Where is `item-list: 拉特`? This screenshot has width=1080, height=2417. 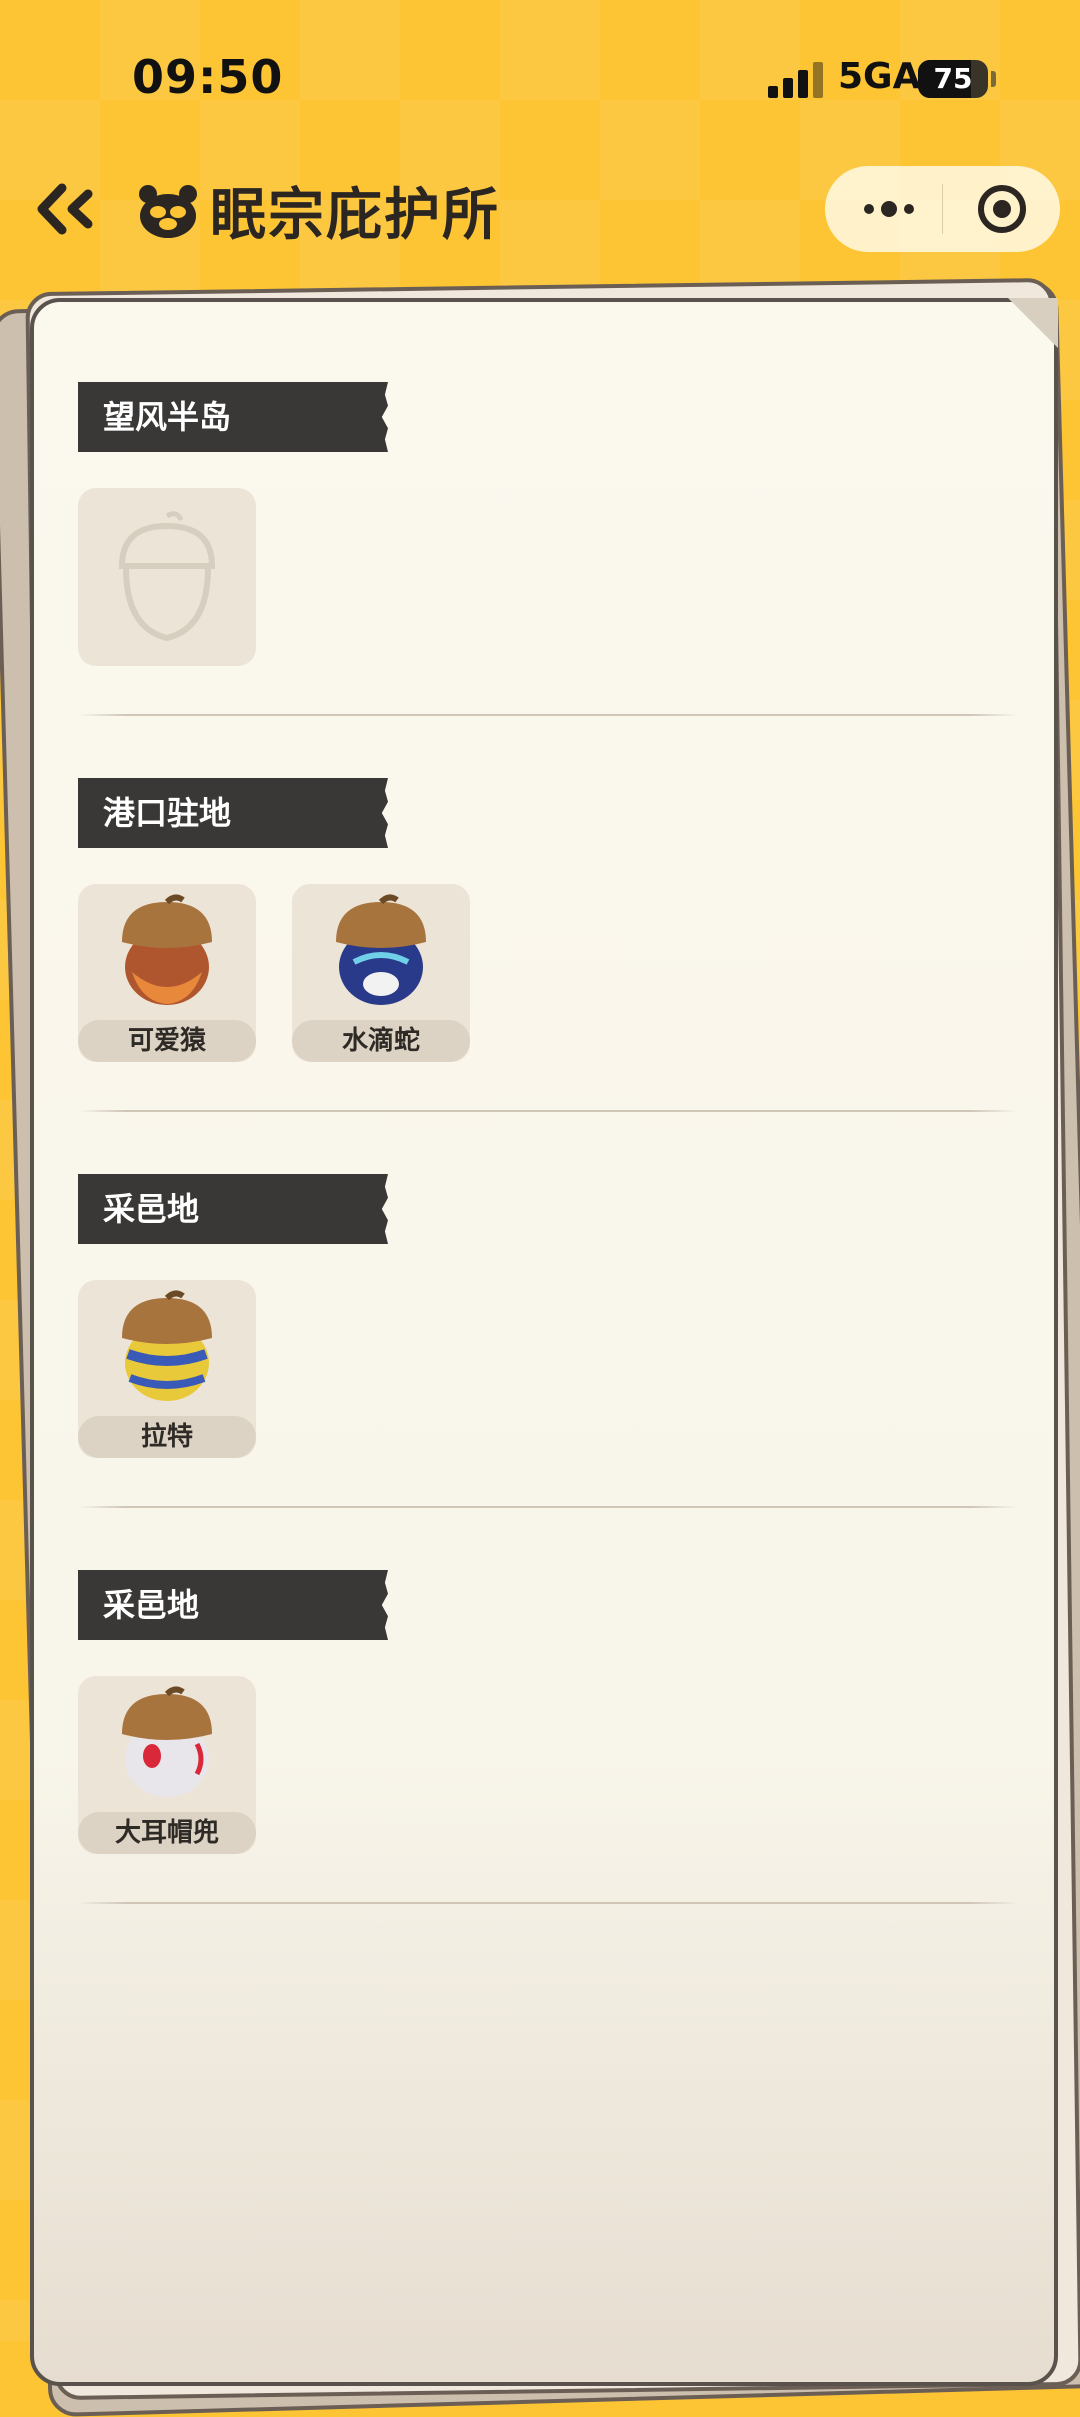 item-list: 拉特 is located at coordinates (548, 1370).